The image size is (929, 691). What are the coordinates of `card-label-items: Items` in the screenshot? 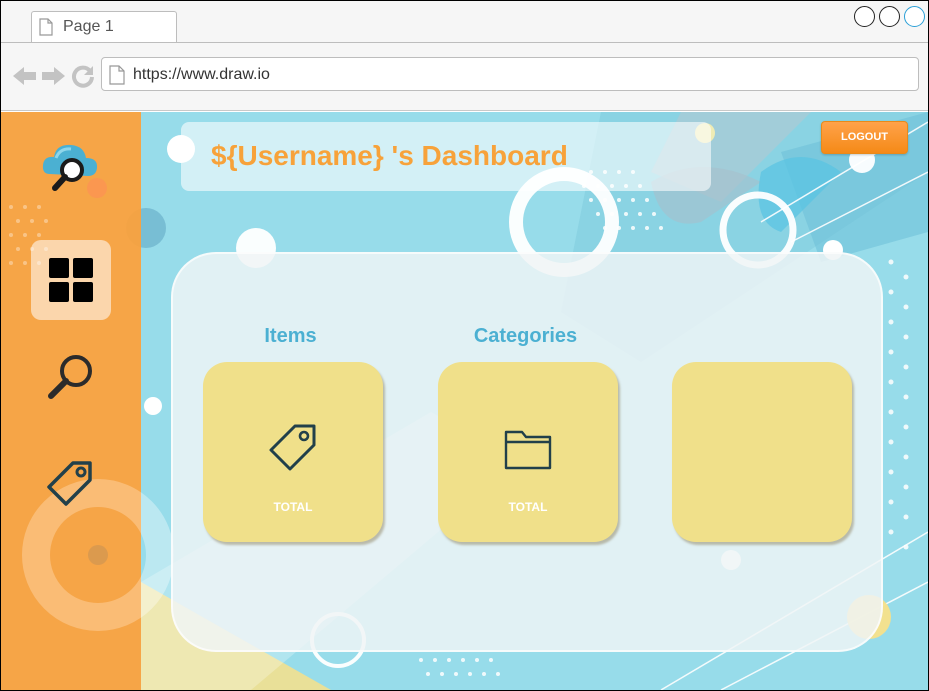 It's located at (290, 336).